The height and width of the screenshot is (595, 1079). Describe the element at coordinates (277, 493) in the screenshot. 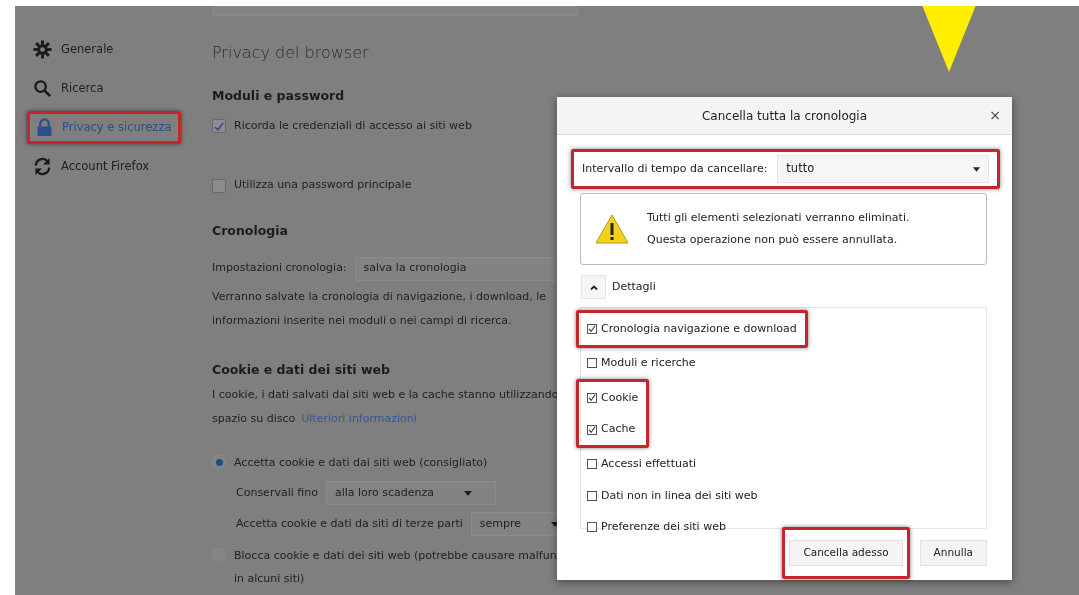

I see `field-label: Conservali fino` at that location.